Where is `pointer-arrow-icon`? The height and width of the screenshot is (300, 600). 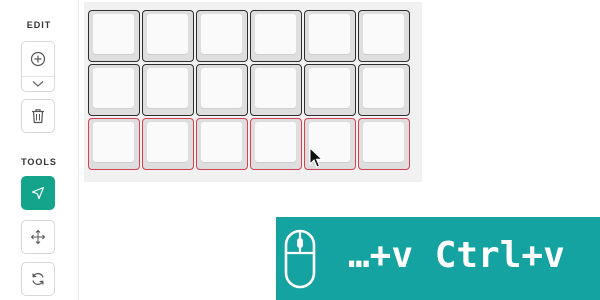
pointer-arrow-icon is located at coordinates (38, 193).